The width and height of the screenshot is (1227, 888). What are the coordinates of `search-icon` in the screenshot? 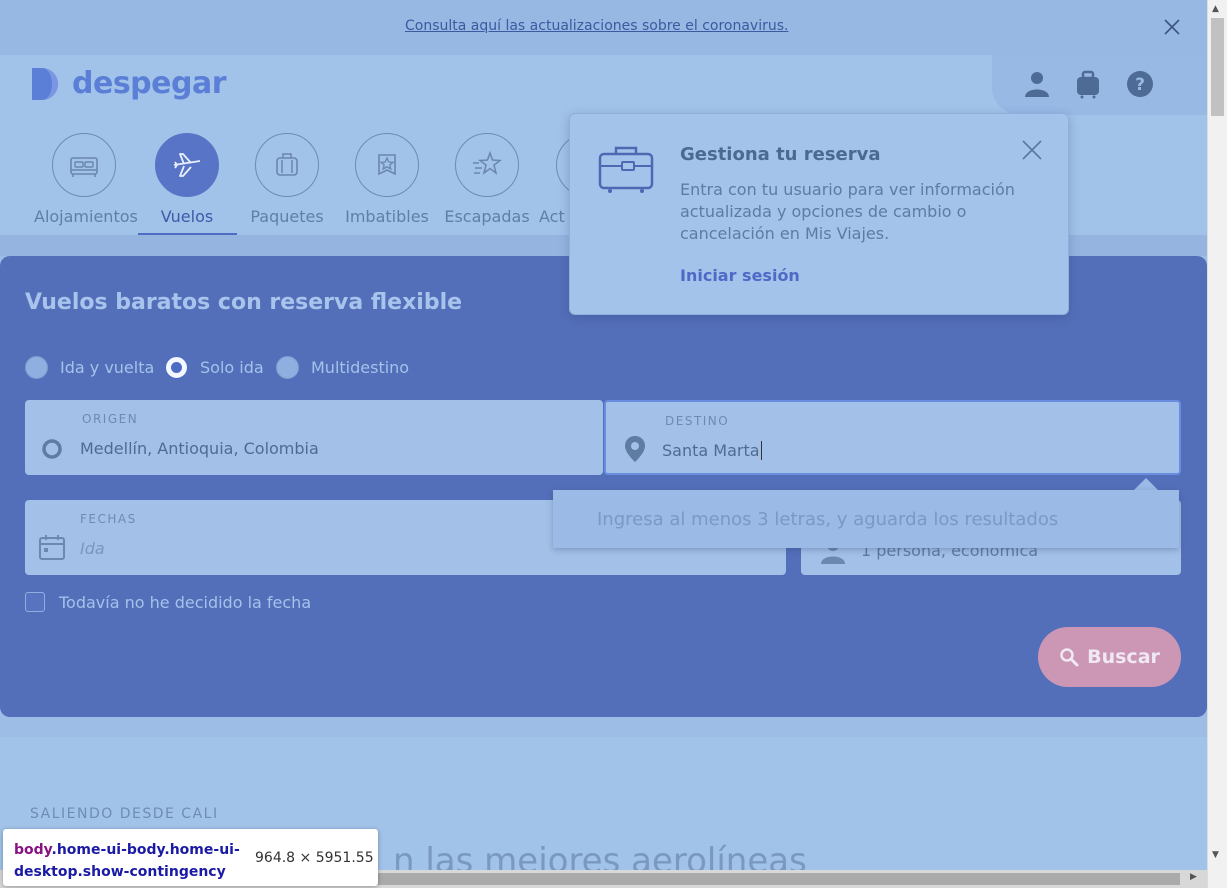 It's located at (1069, 657).